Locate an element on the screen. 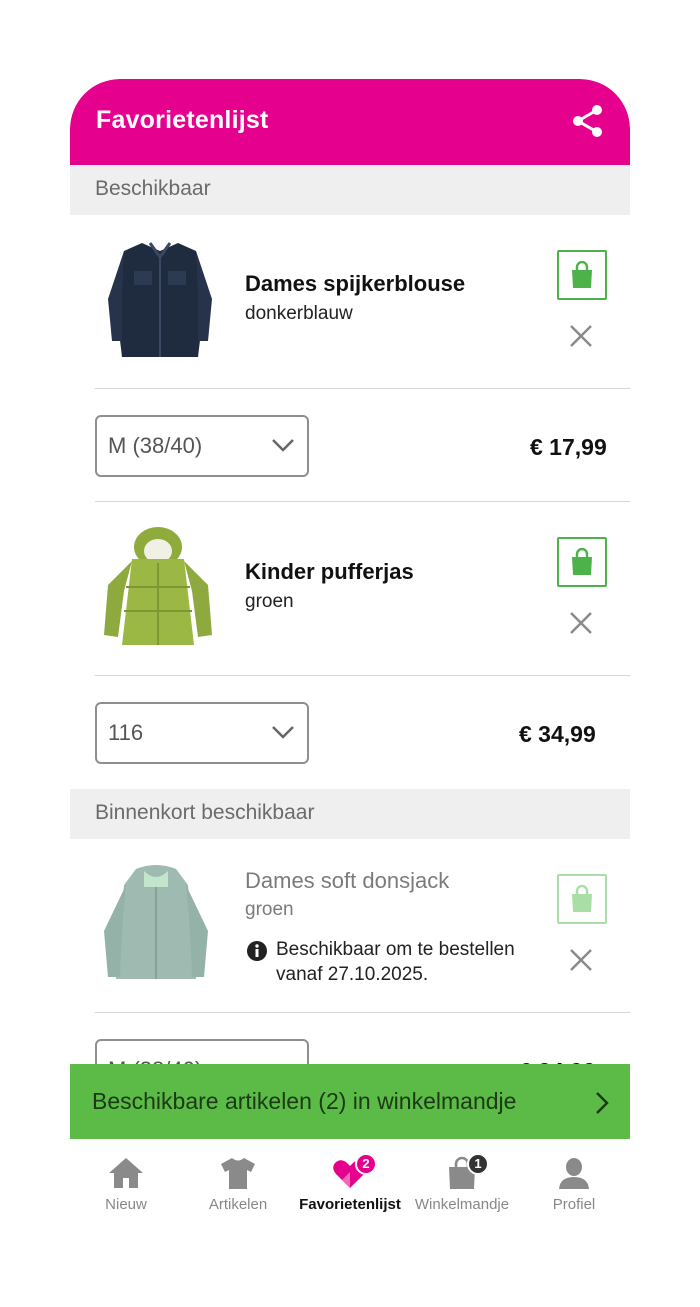  availability-info-line-1: Beschikbaar om te bestellen is located at coordinates (395, 949).